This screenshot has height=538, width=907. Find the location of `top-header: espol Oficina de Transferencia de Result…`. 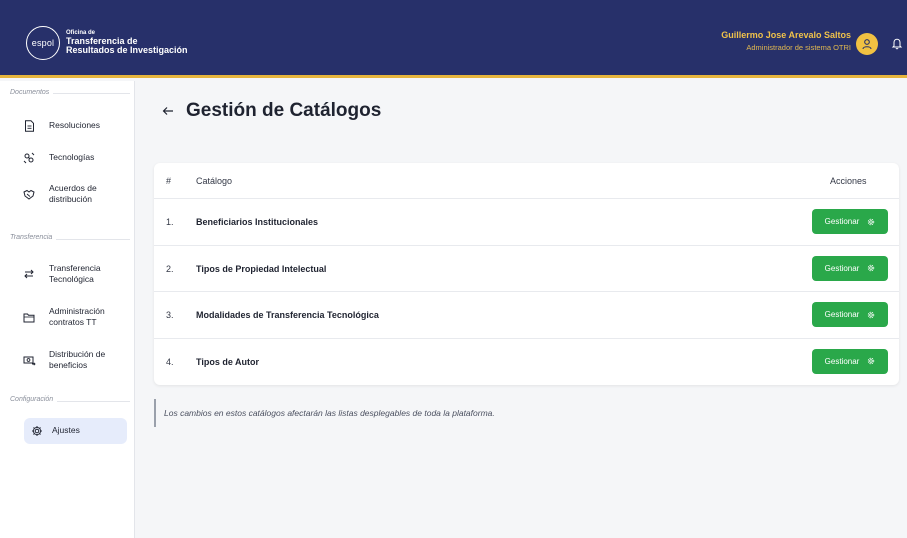

top-header: espol Oficina de Transferencia de Result… is located at coordinates (453, 39).